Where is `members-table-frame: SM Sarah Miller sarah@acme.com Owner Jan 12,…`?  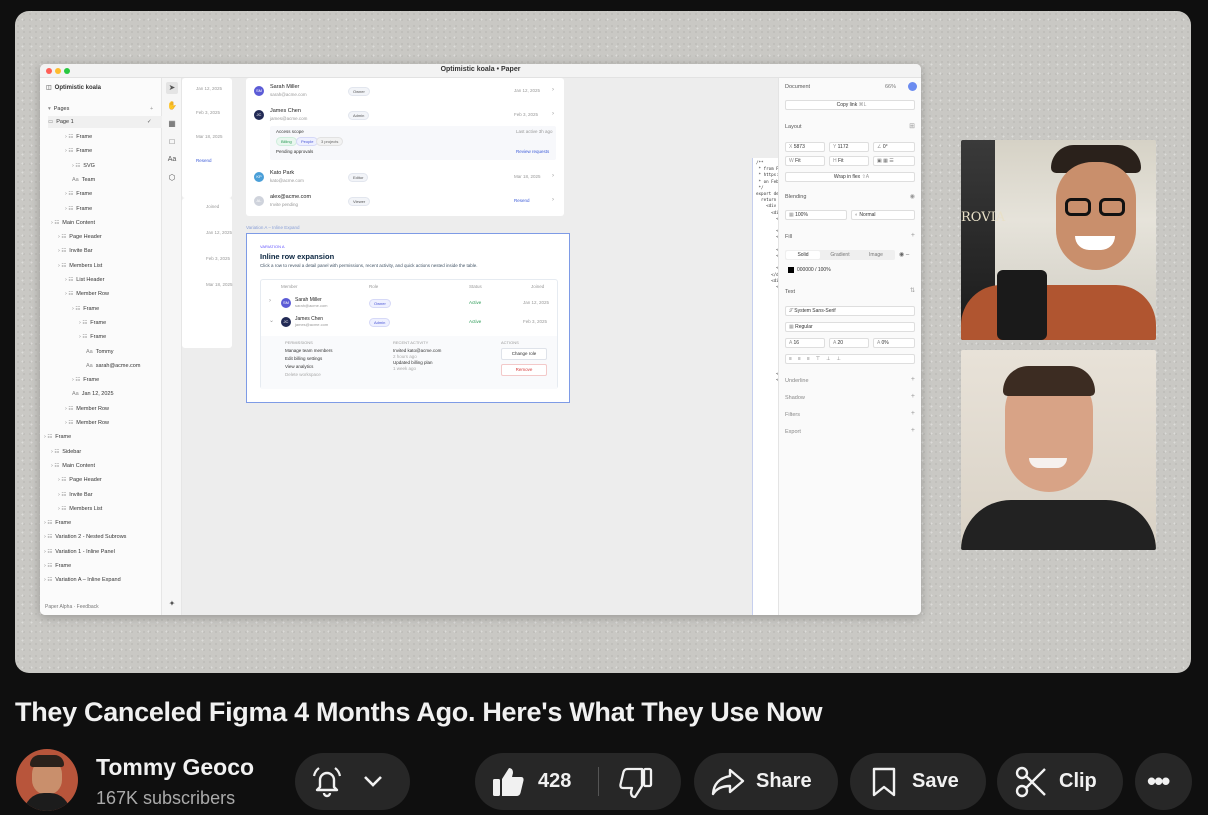
members-table-frame: SM Sarah Miller sarah@acme.com Owner Jan 12,… is located at coordinates (405, 147).